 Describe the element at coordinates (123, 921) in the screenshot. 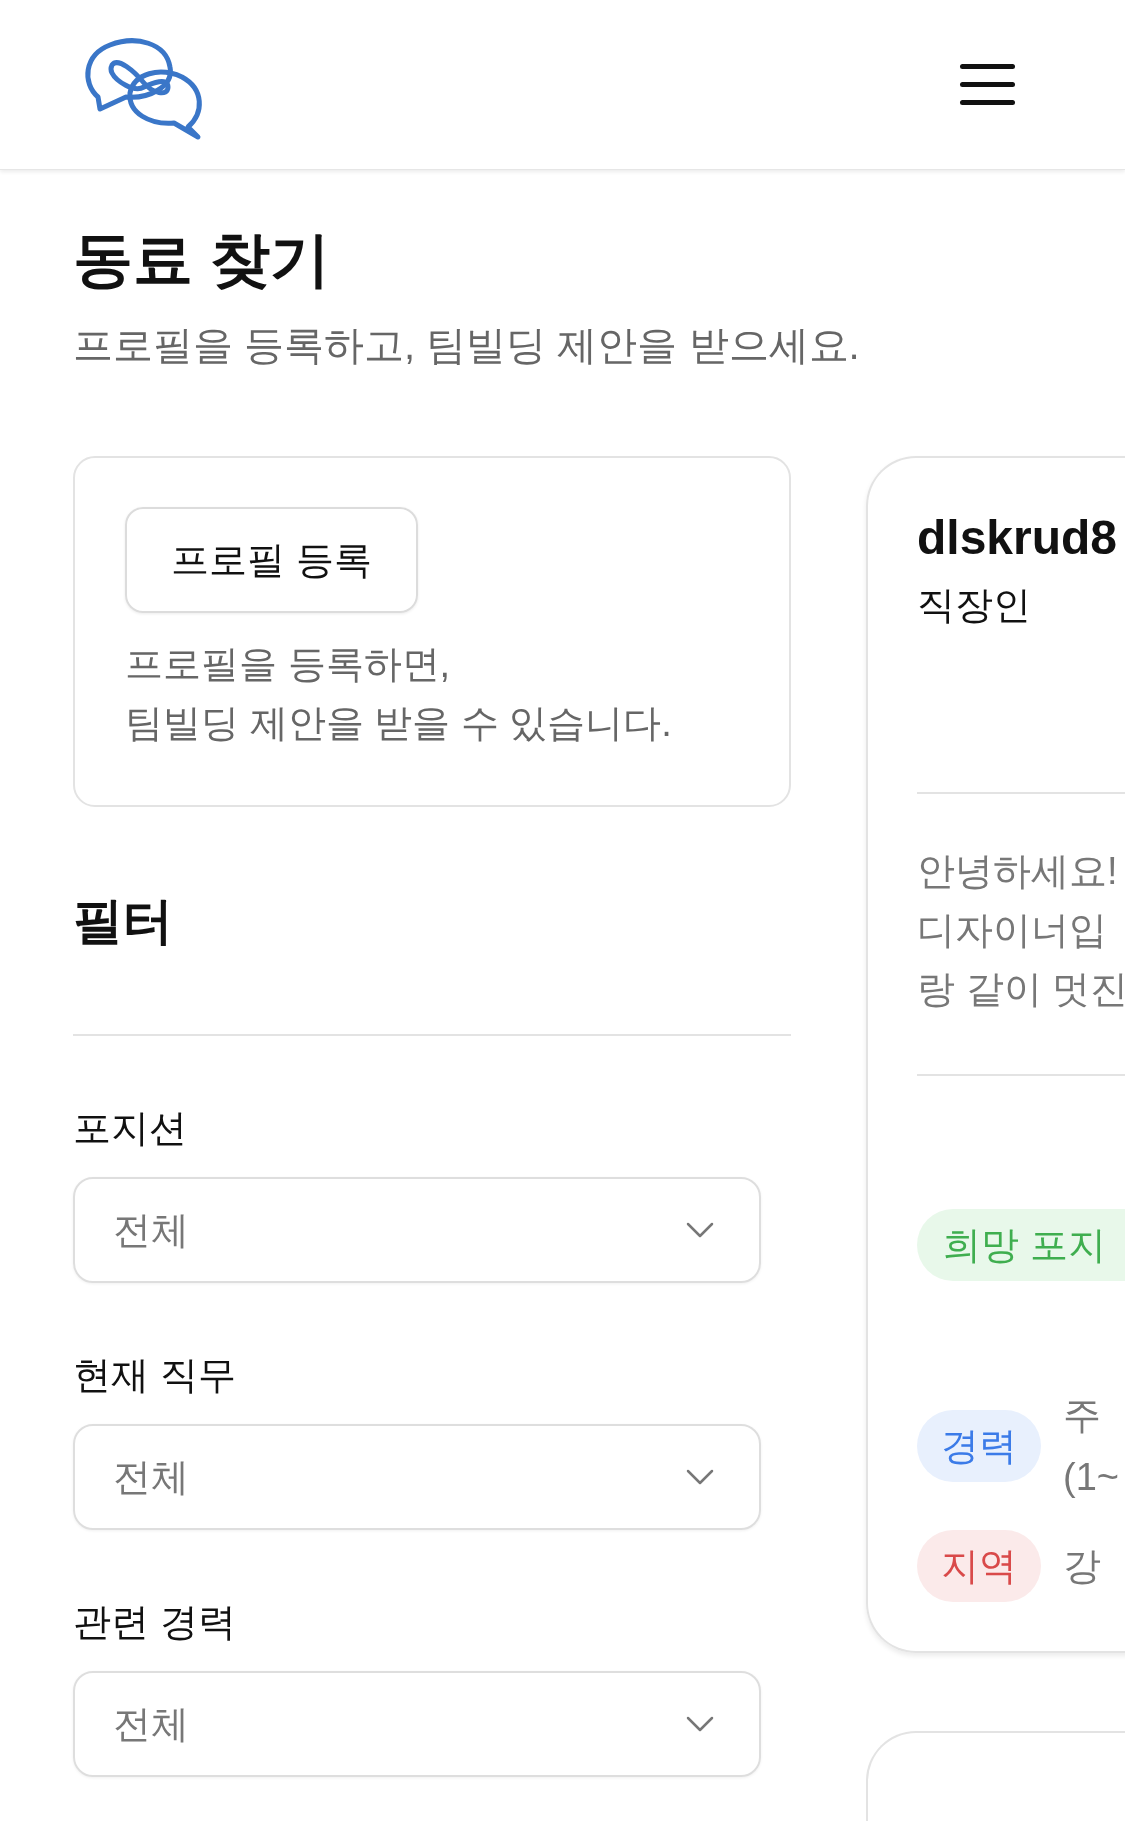

I see `filter-title: 필터` at that location.